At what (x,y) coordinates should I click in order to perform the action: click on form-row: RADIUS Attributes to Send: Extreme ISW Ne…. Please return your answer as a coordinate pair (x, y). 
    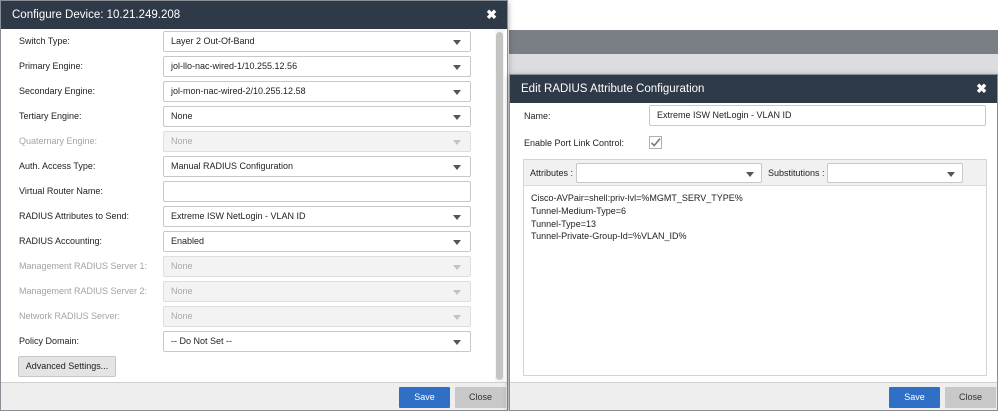
    Looking at the image, I should click on (247, 216).